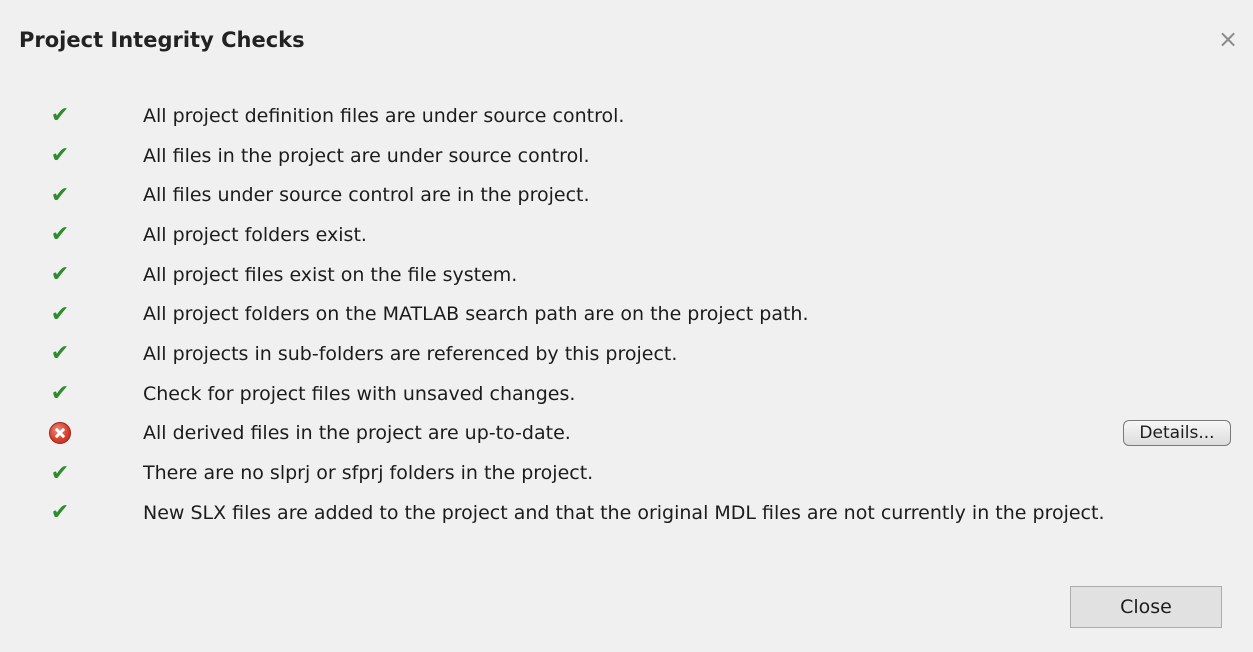  What do you see at coordinates (626, 235) in the screenshot?
I see `check-row: ✔ All project folders exist.` at bounding box center [626, 235].